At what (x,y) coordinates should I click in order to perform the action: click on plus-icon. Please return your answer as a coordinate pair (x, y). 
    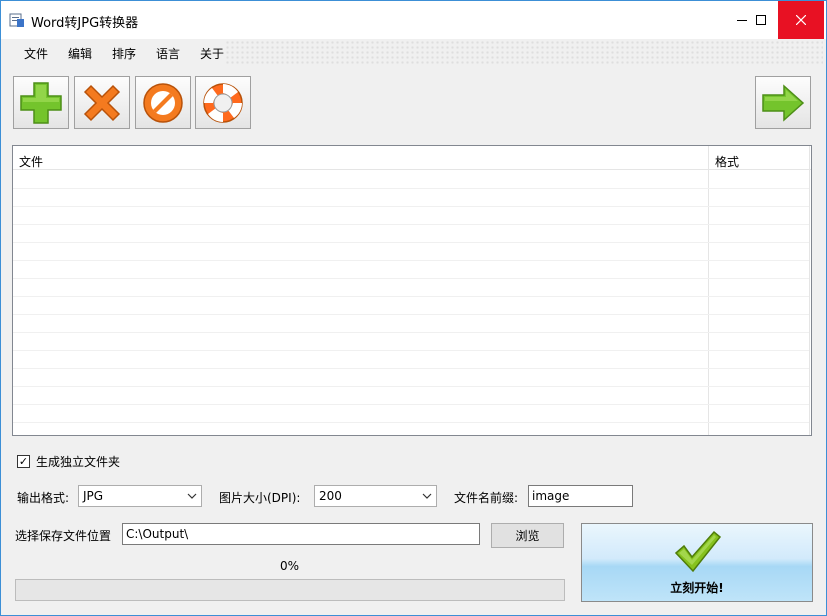
    Looking at the image, I should click on (41, 102).